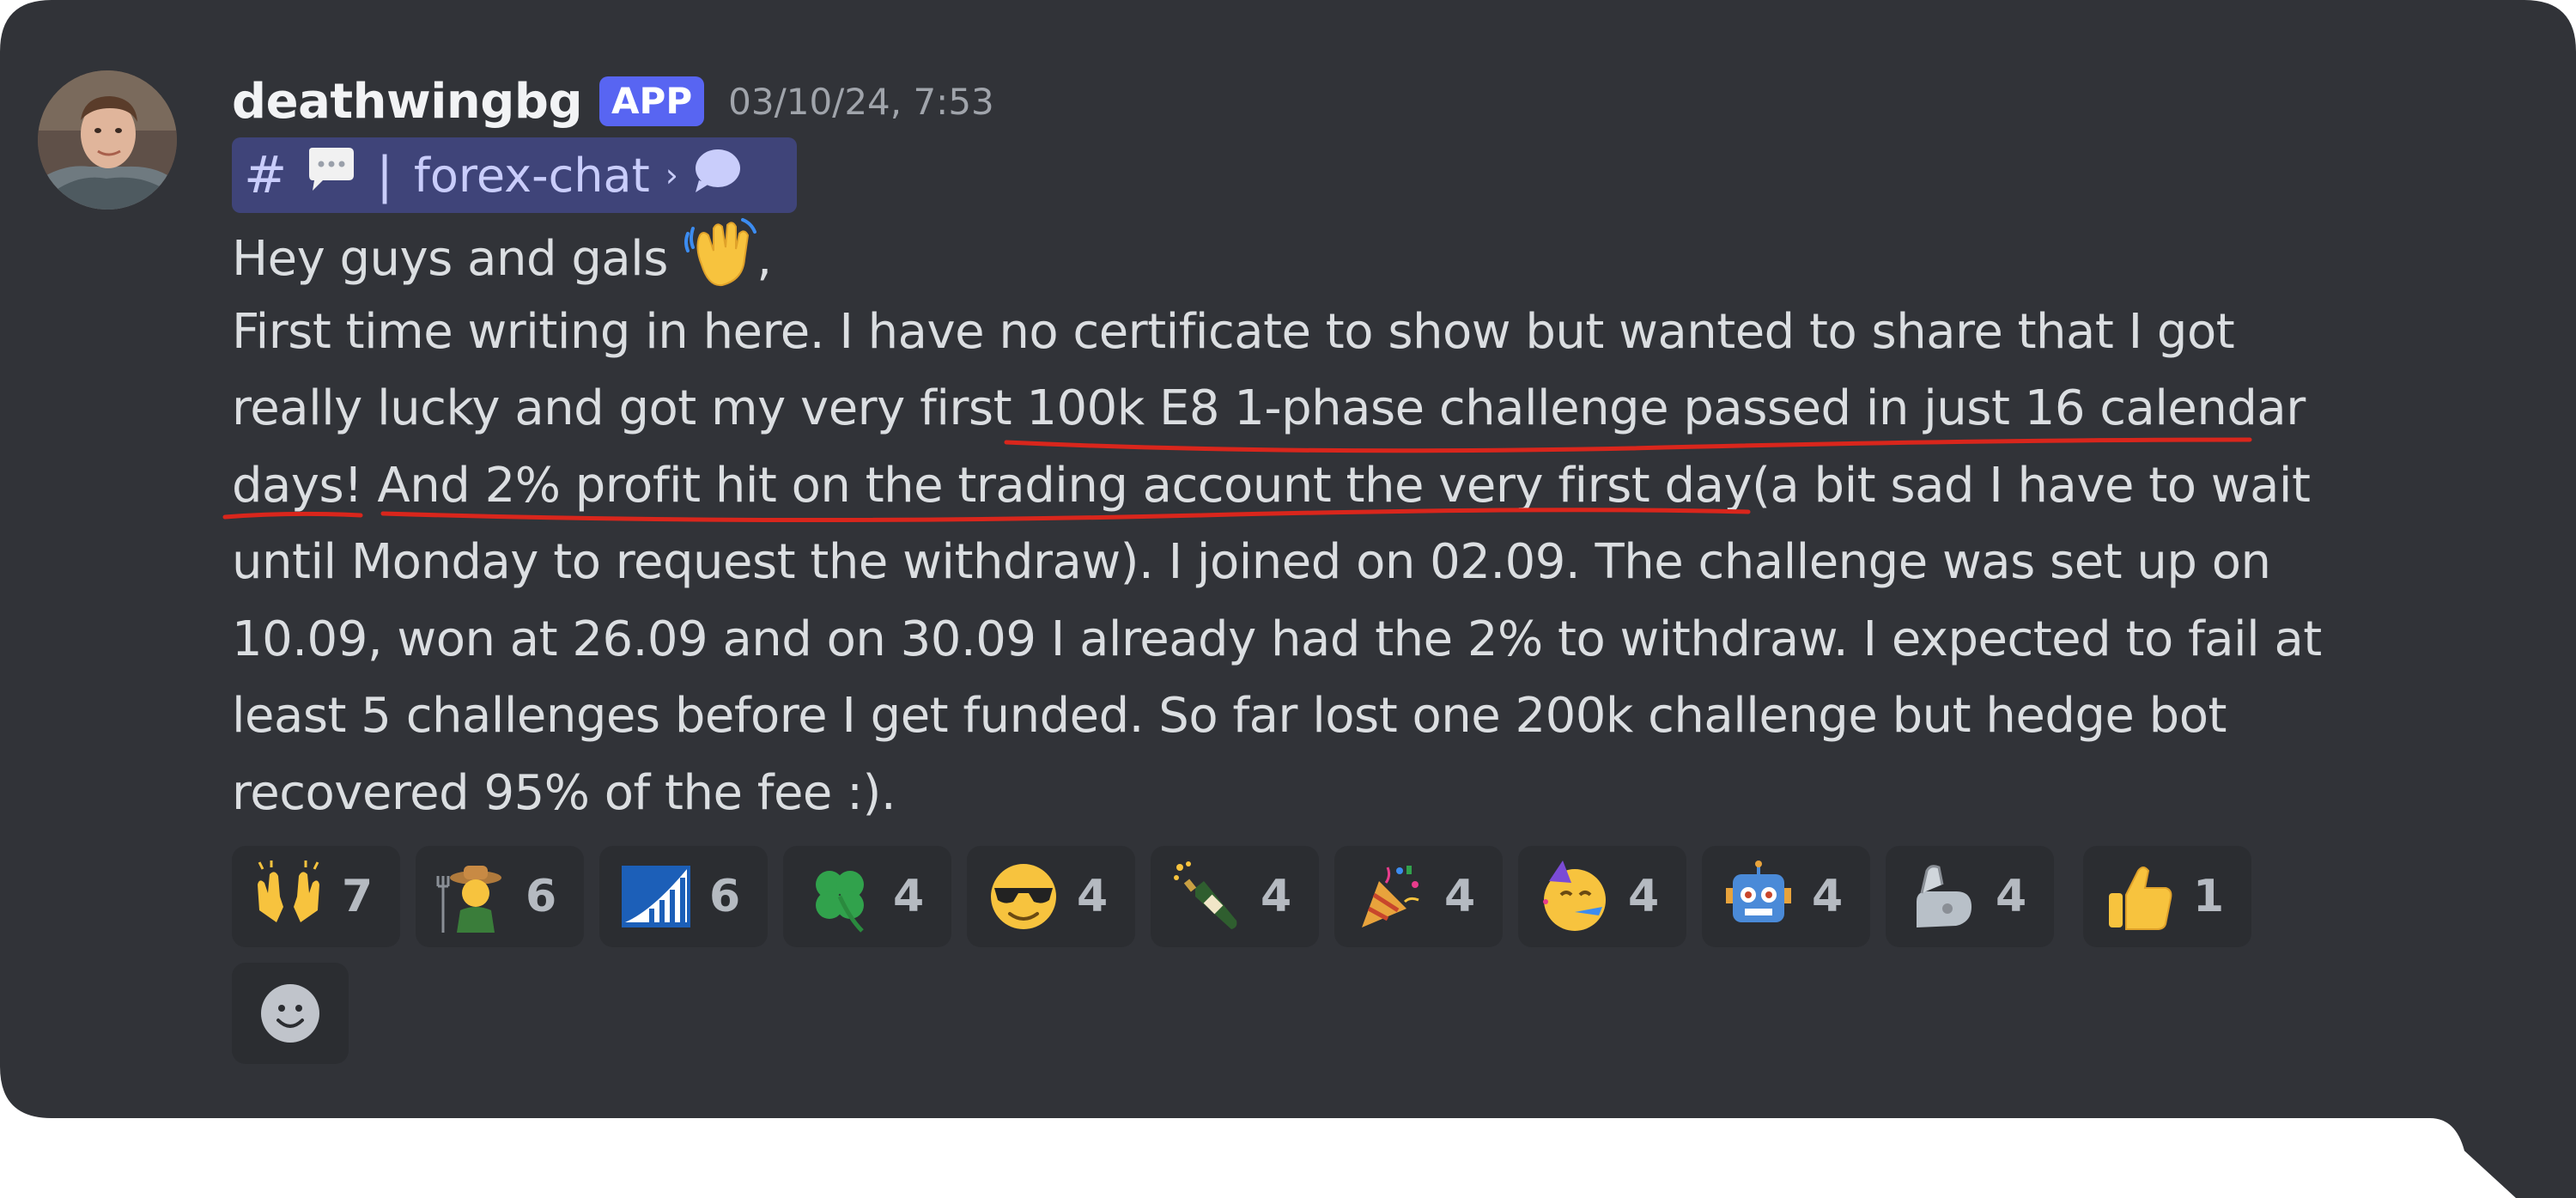  I want to click on username: deathwingbg, so click(408, 102).